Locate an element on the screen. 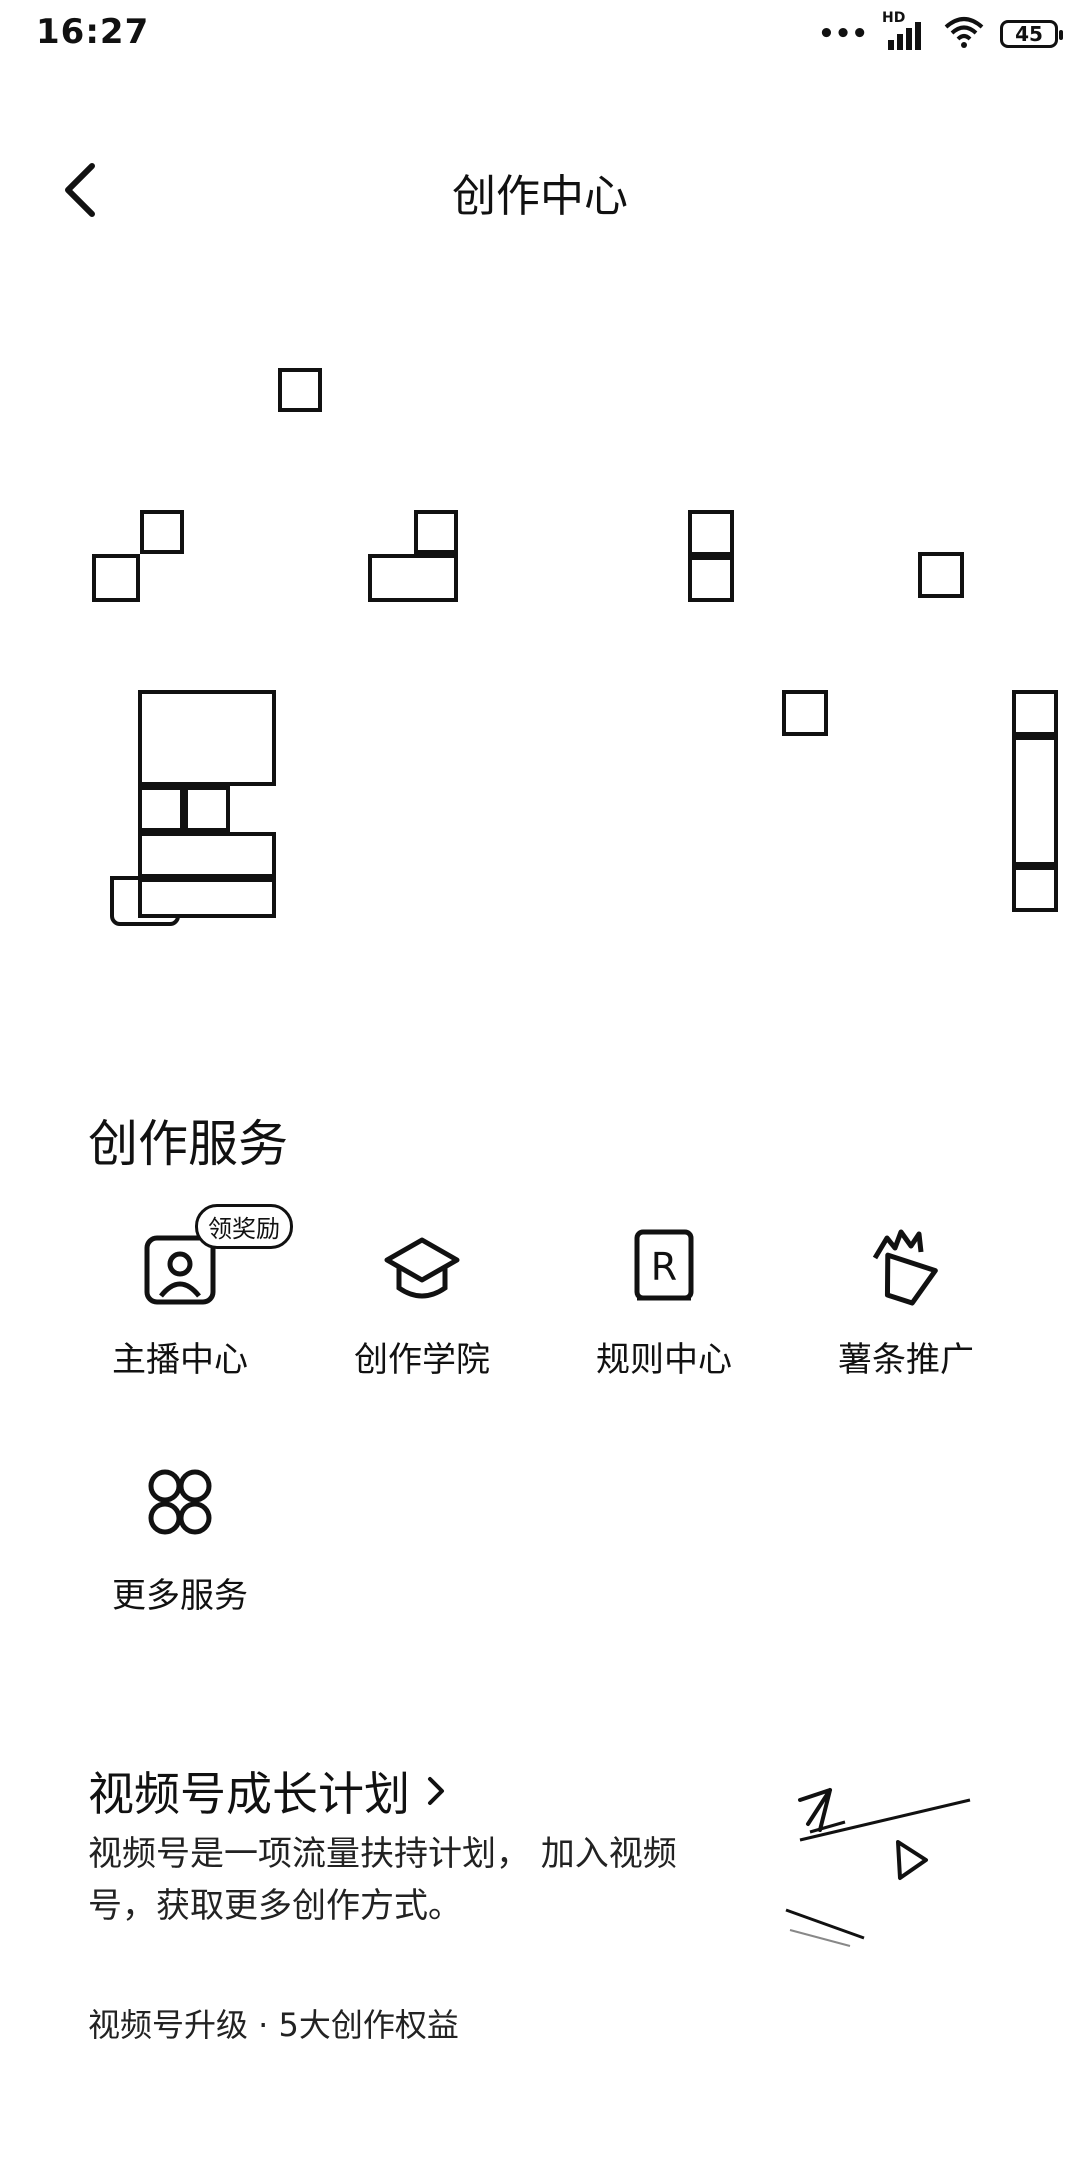 This screenshot has width=1080, height=2160. signal-icon: HD is located at coordinates (905, 31).